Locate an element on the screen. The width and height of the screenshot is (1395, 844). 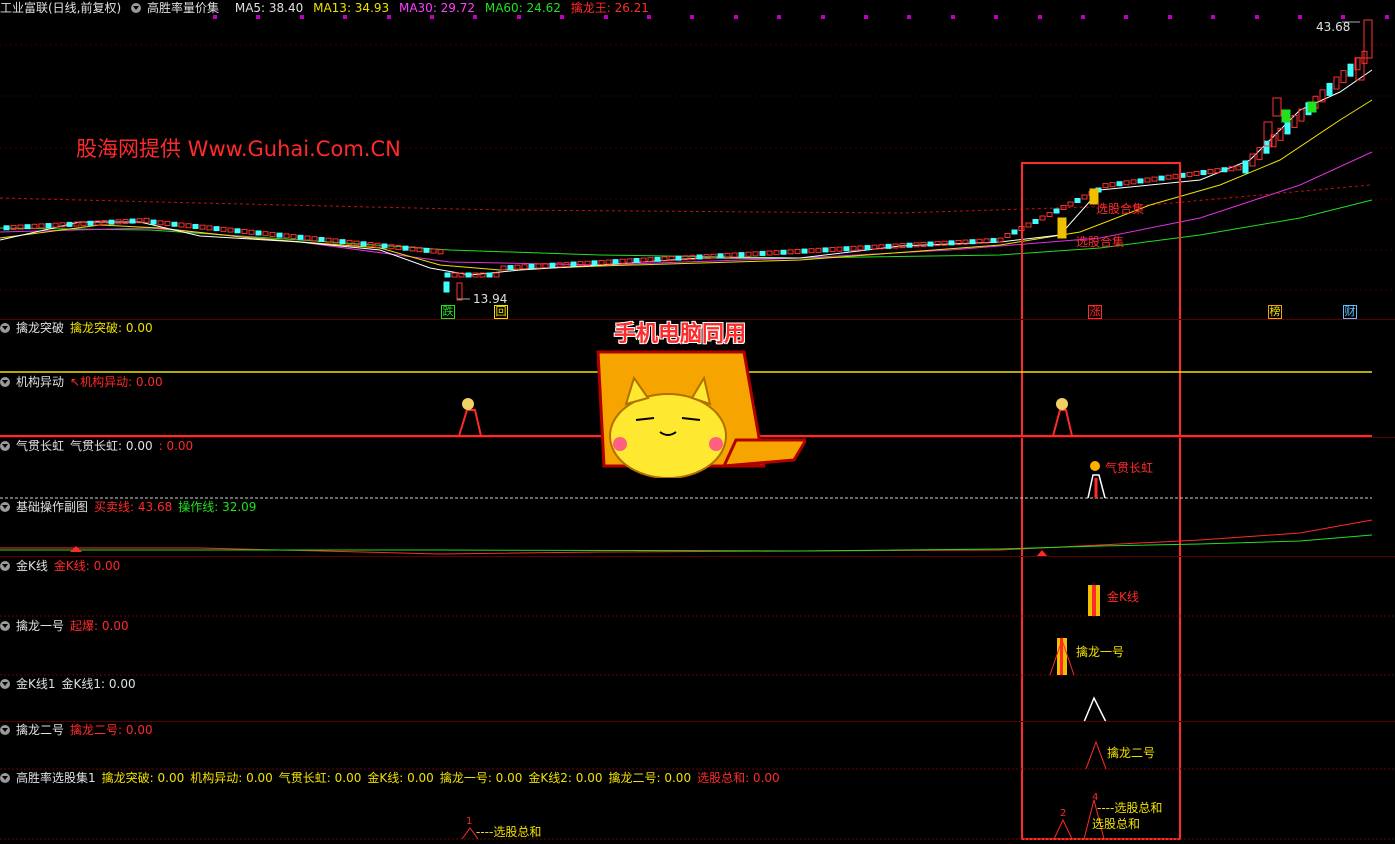
qinglong1-signal-label: 擒龙一号 is located at coordinates (1100, 652).